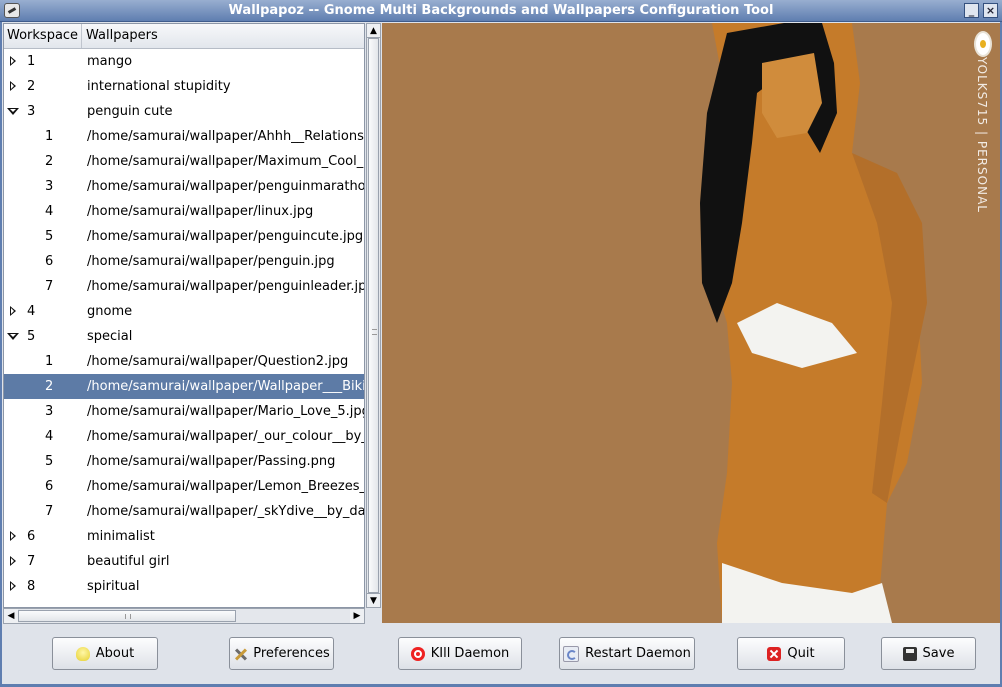 The height and width of the screenshot is (687, 1002). I want to click on workspace-row: 8 spiritual, so click(184, 586).